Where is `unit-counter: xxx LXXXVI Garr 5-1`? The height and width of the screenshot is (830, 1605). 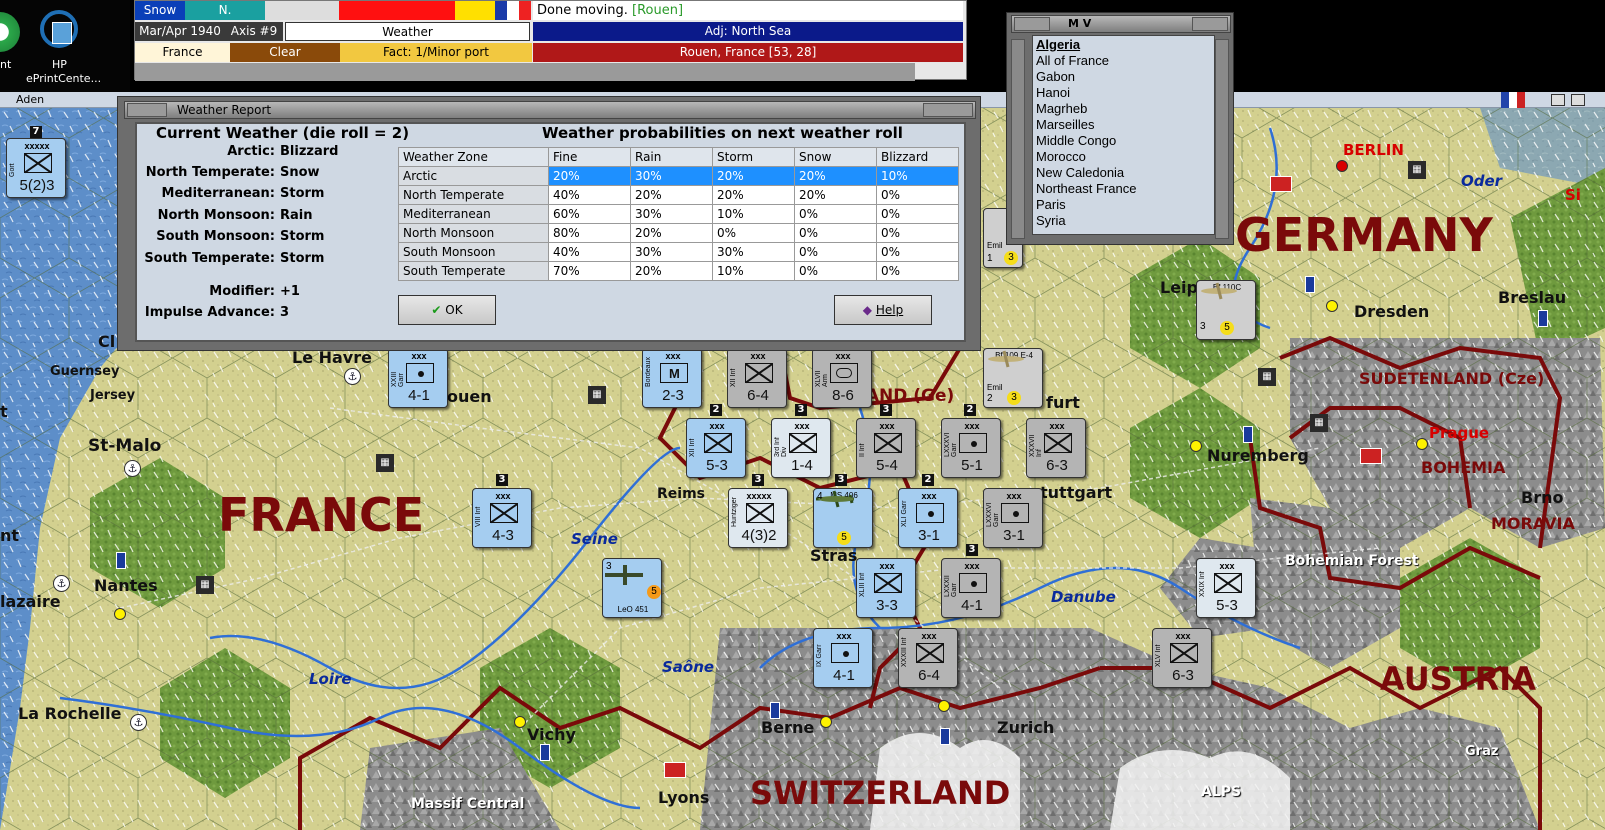 unit-counter: xxx LXXXVI Garr 5-1 is located at coordinates (971, 448).